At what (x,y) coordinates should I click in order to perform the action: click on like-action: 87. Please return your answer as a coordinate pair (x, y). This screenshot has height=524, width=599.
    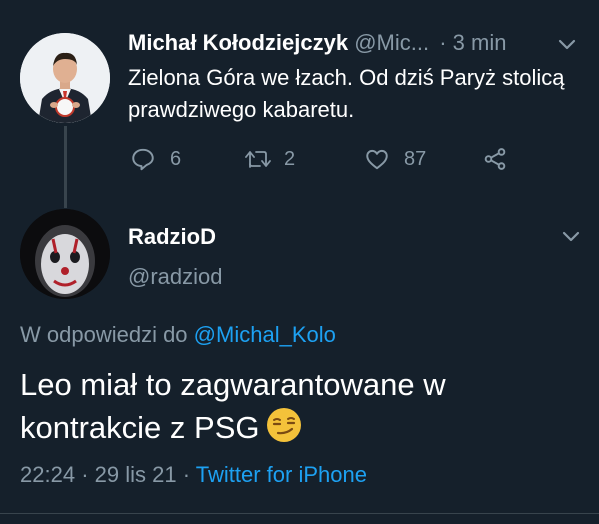
    Looking at the image, I should click on (395, 159).